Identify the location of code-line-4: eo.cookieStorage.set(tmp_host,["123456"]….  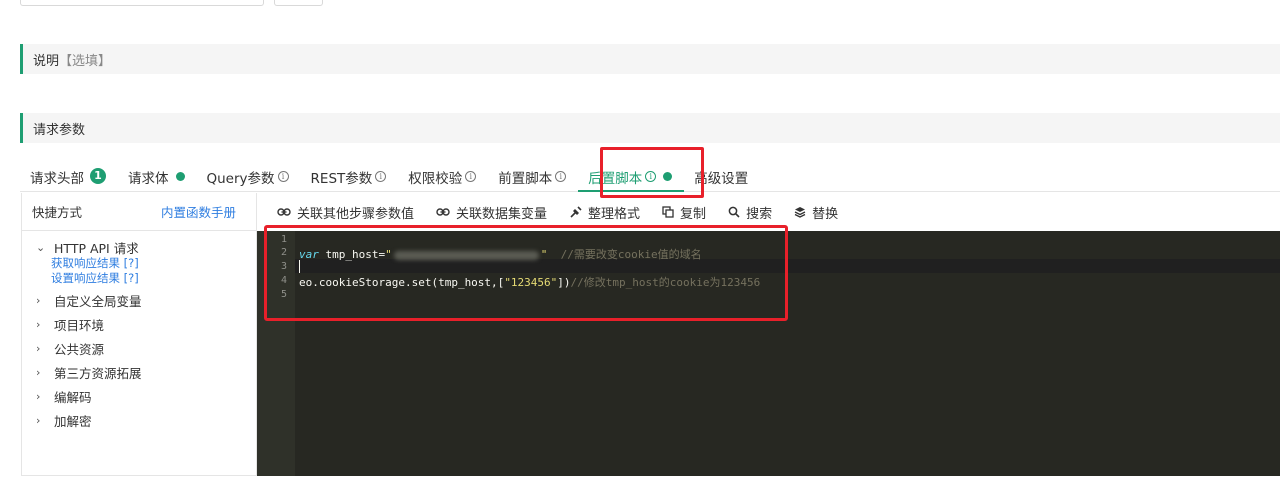
(529, 282).